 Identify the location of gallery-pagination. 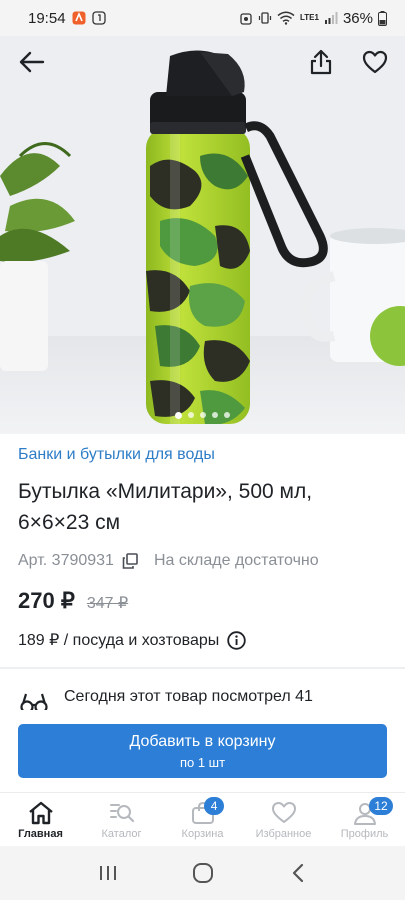
(202, 415).